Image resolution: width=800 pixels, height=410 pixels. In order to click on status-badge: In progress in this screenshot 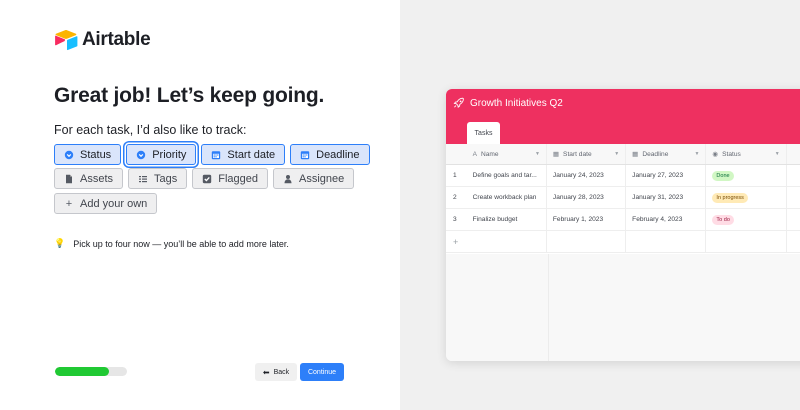, I will do `click(730, 197)`.